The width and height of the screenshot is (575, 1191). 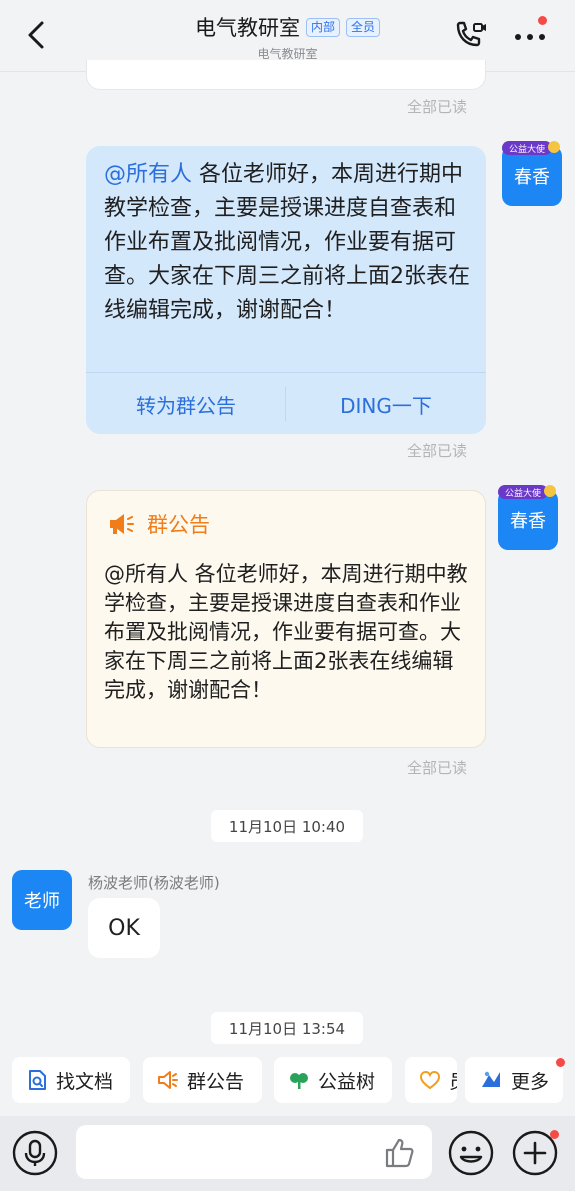 I want to click on convert-to-announcement-button: 转为群公告, so click(x=186, y=403).